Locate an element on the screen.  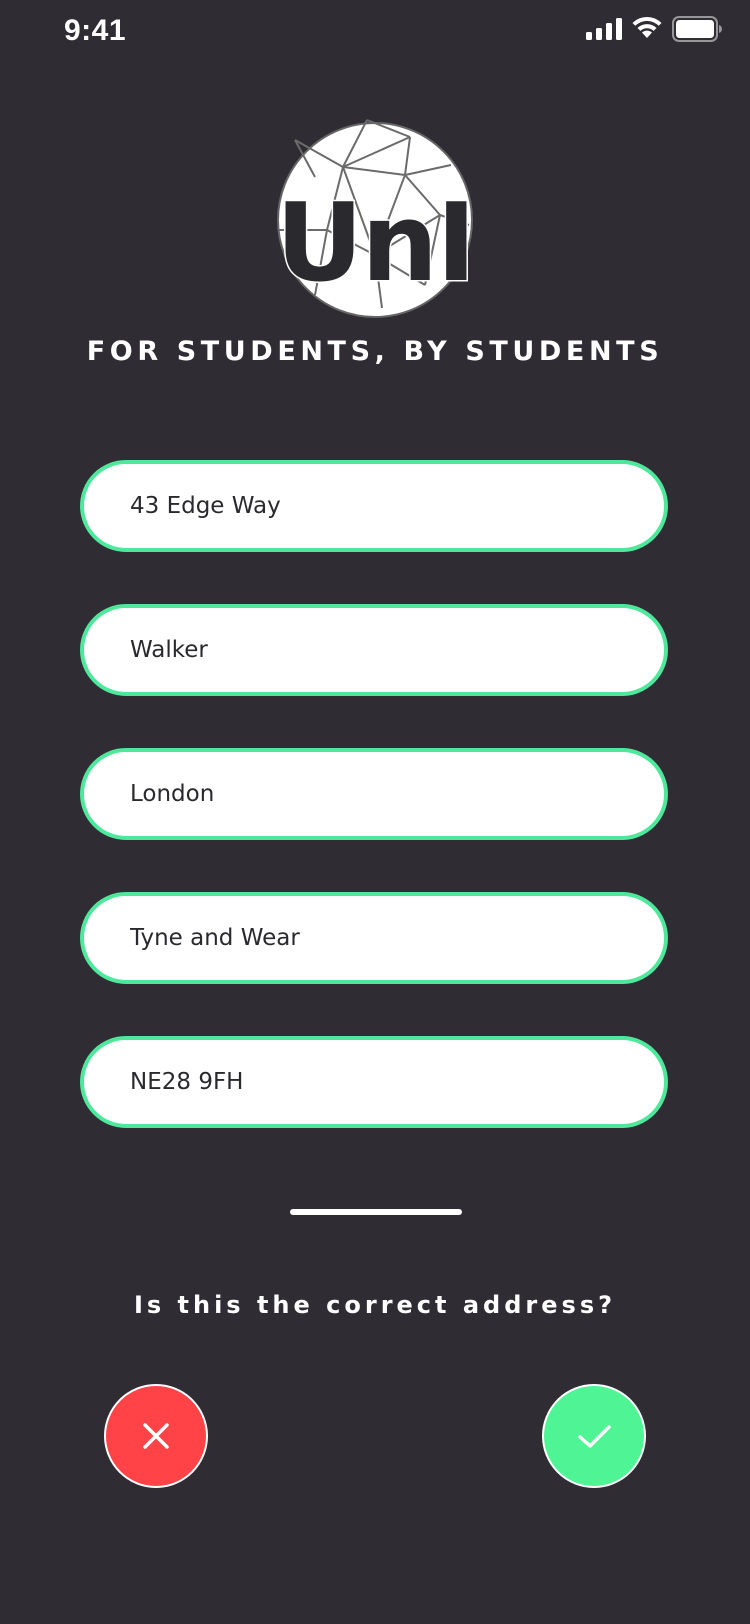
signal-icon is located at coordinates (604, 29).